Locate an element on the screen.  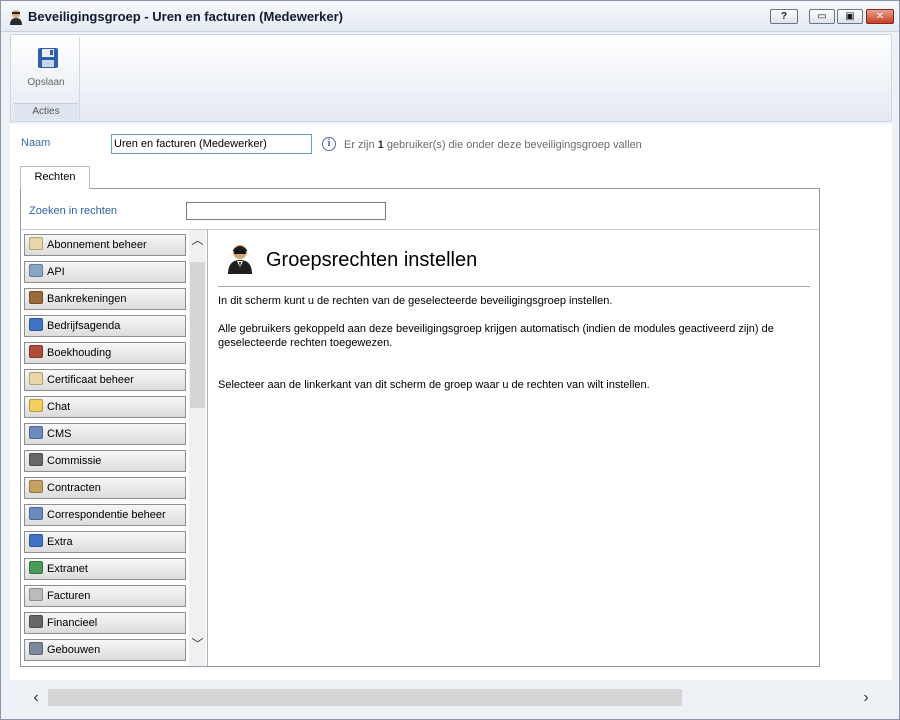
ribbon-group-acties: Opslaan Acties is located at coordinates (46, 78).